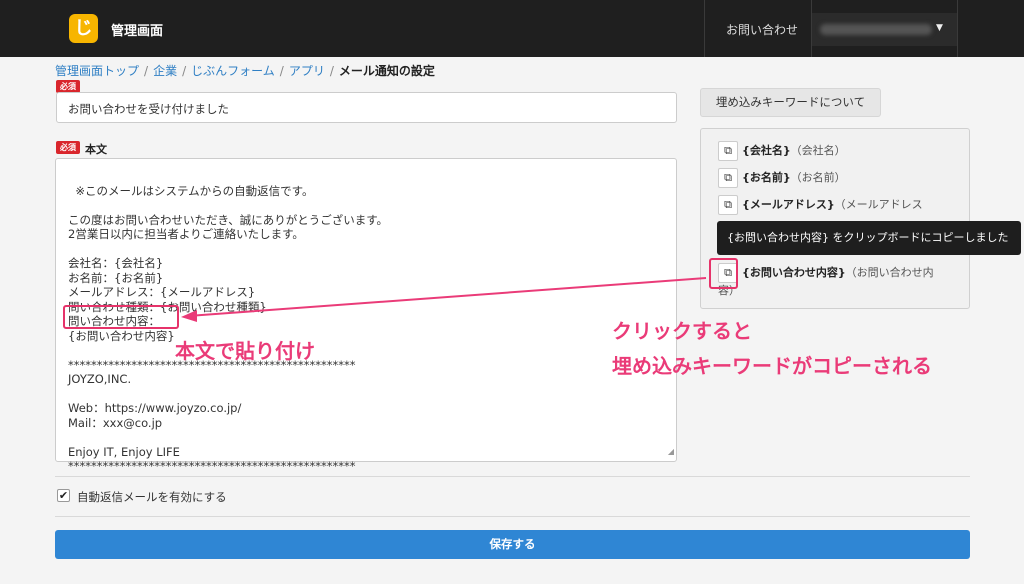 Image resolution: width=1024 pixels, height=584 pixels. I want to click on body-label: 本文, so click(96, 149).